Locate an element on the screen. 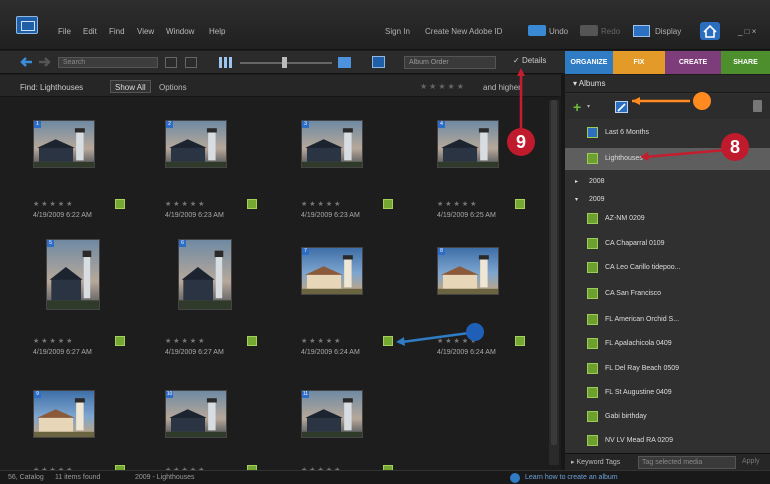 This screenshot has width=770, height=484. chevron-down-icon: ▾ is located at coordinates (576, 199).